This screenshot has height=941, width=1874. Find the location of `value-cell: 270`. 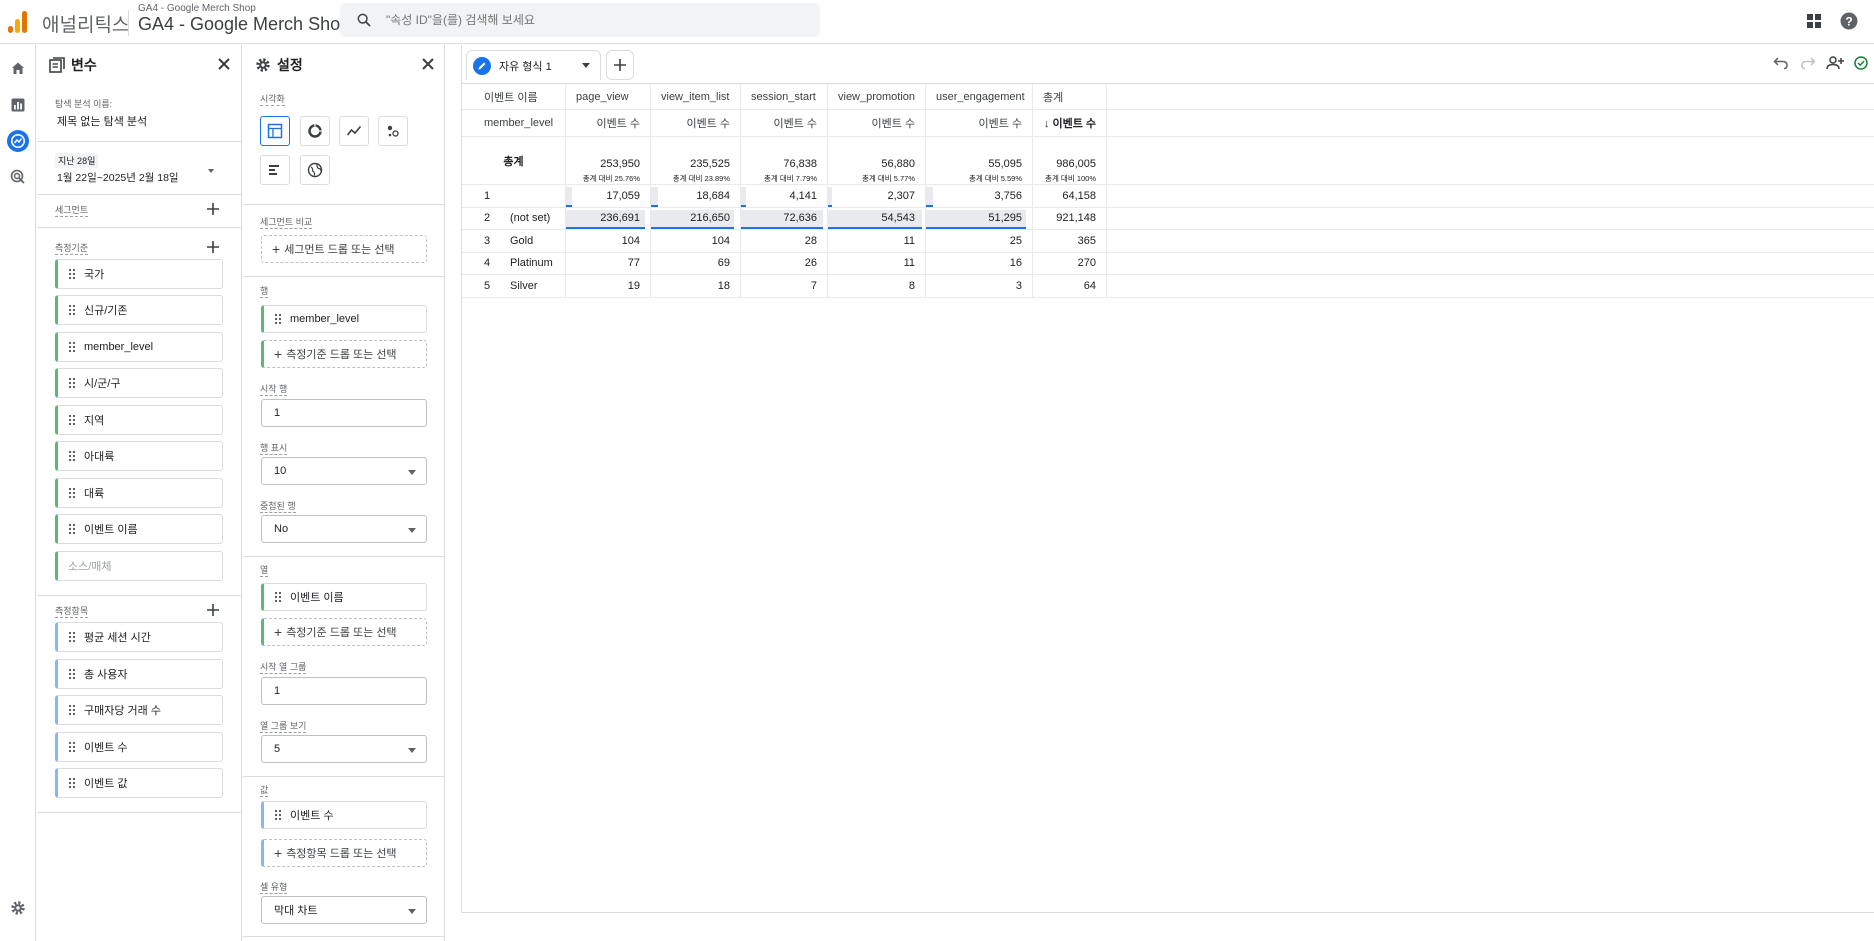

value-cell: 270 is located at coordinates (1070, 263).